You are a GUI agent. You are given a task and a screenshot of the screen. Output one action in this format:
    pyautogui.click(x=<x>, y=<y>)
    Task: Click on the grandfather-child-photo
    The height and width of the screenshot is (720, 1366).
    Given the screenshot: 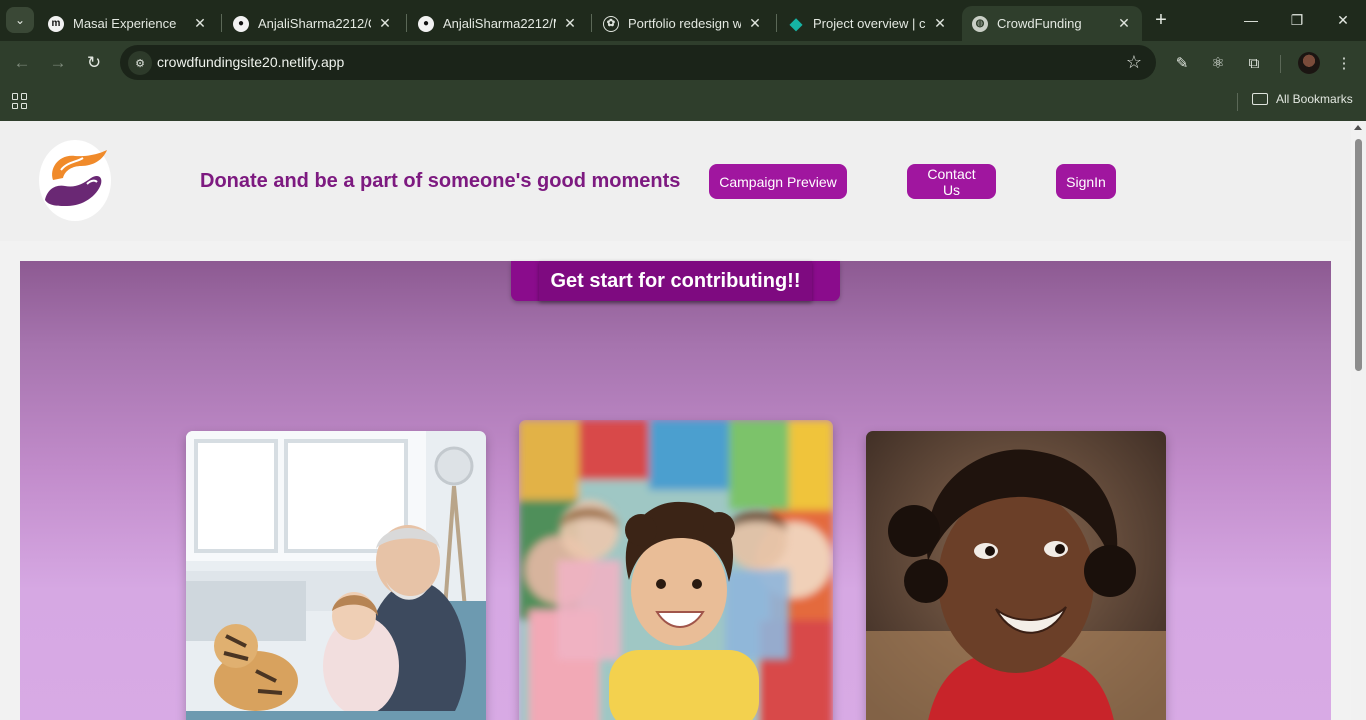 What is the action you would take?
    pyautogui.click(x=336, y=575)
    